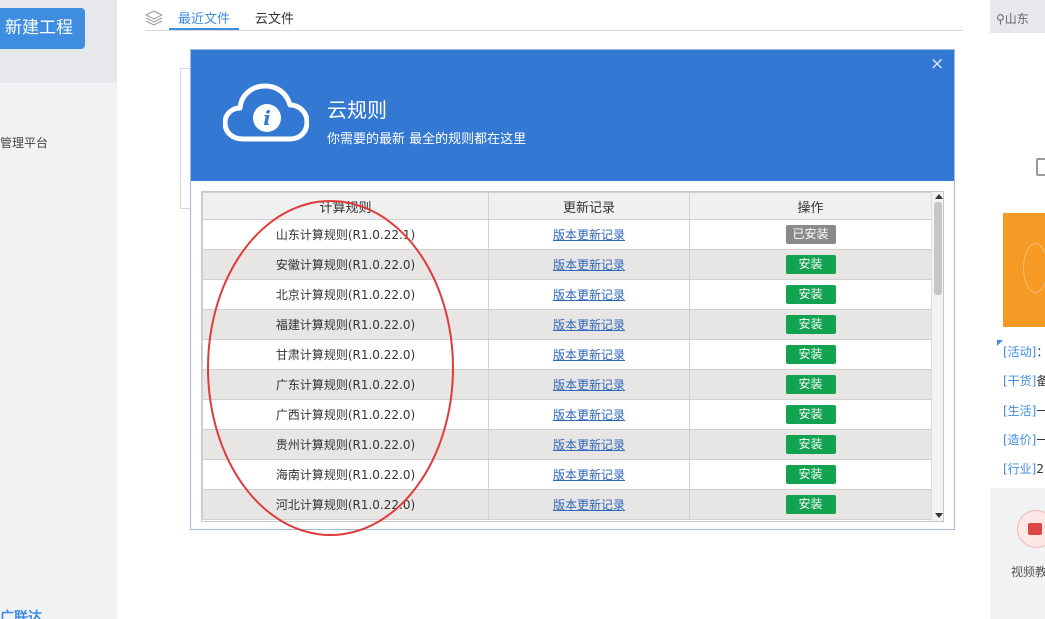 The width and height of the screenshot is (1045, 619). Describe the element at coordinates (345, 234) in the screenshot. I see `rule-name: 山东计算规则(R1.0.22.1)` at that location.